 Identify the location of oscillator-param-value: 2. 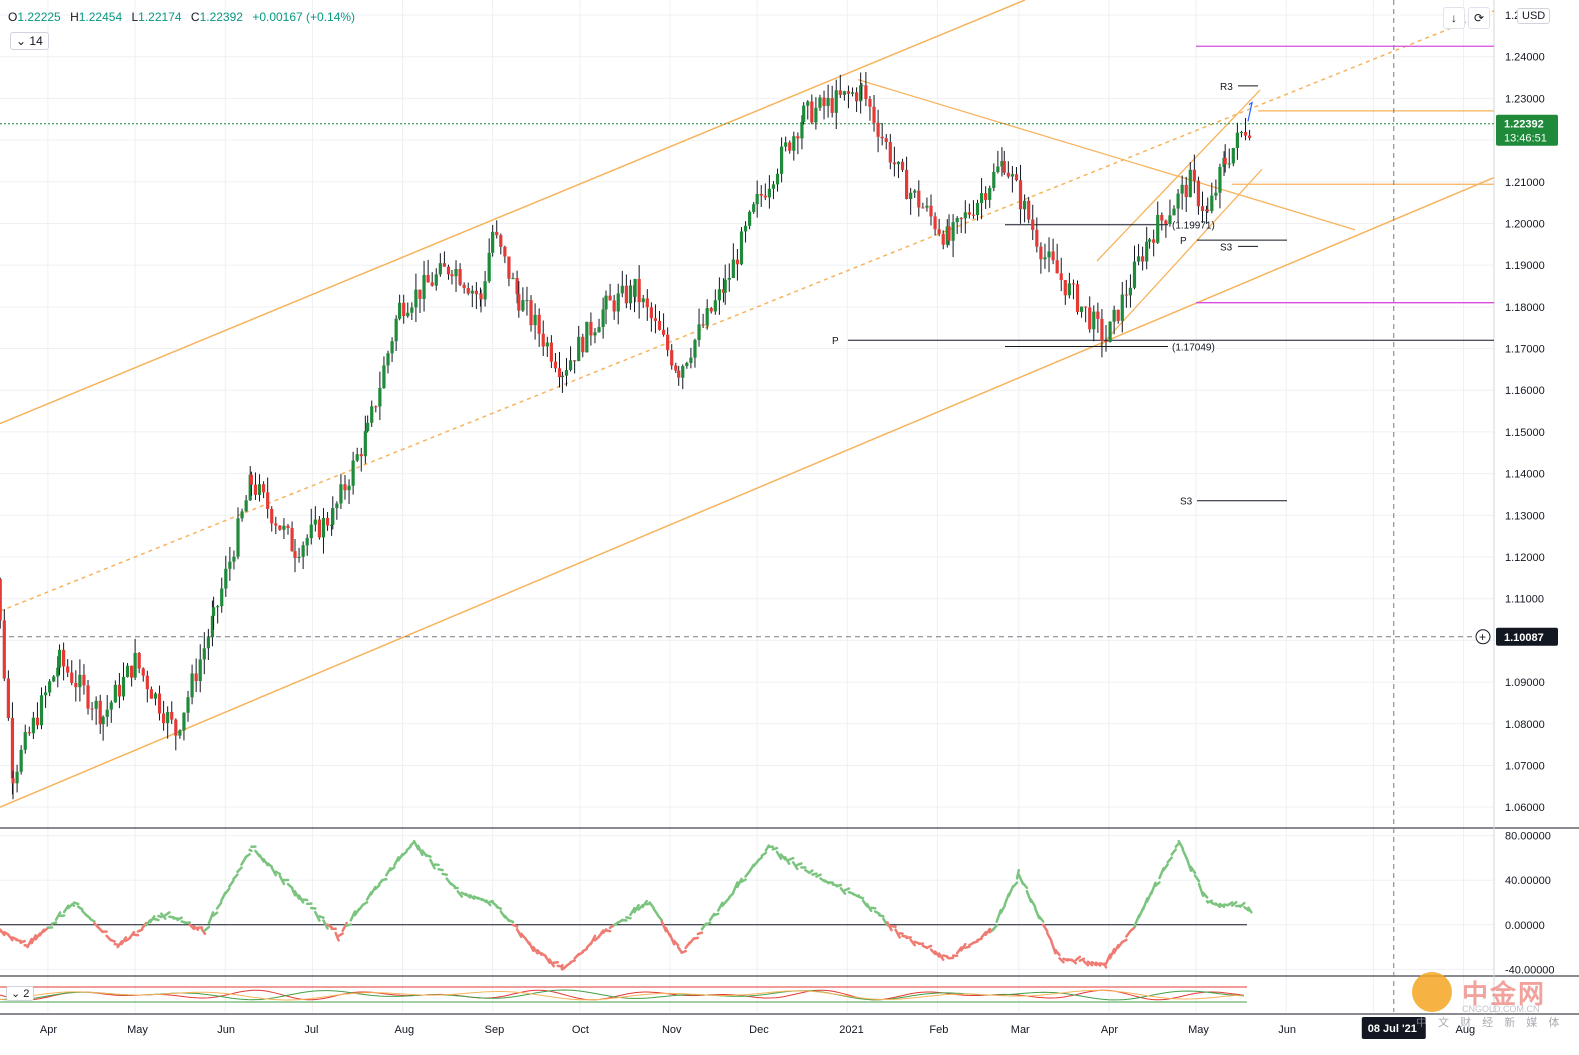
(26, 994).